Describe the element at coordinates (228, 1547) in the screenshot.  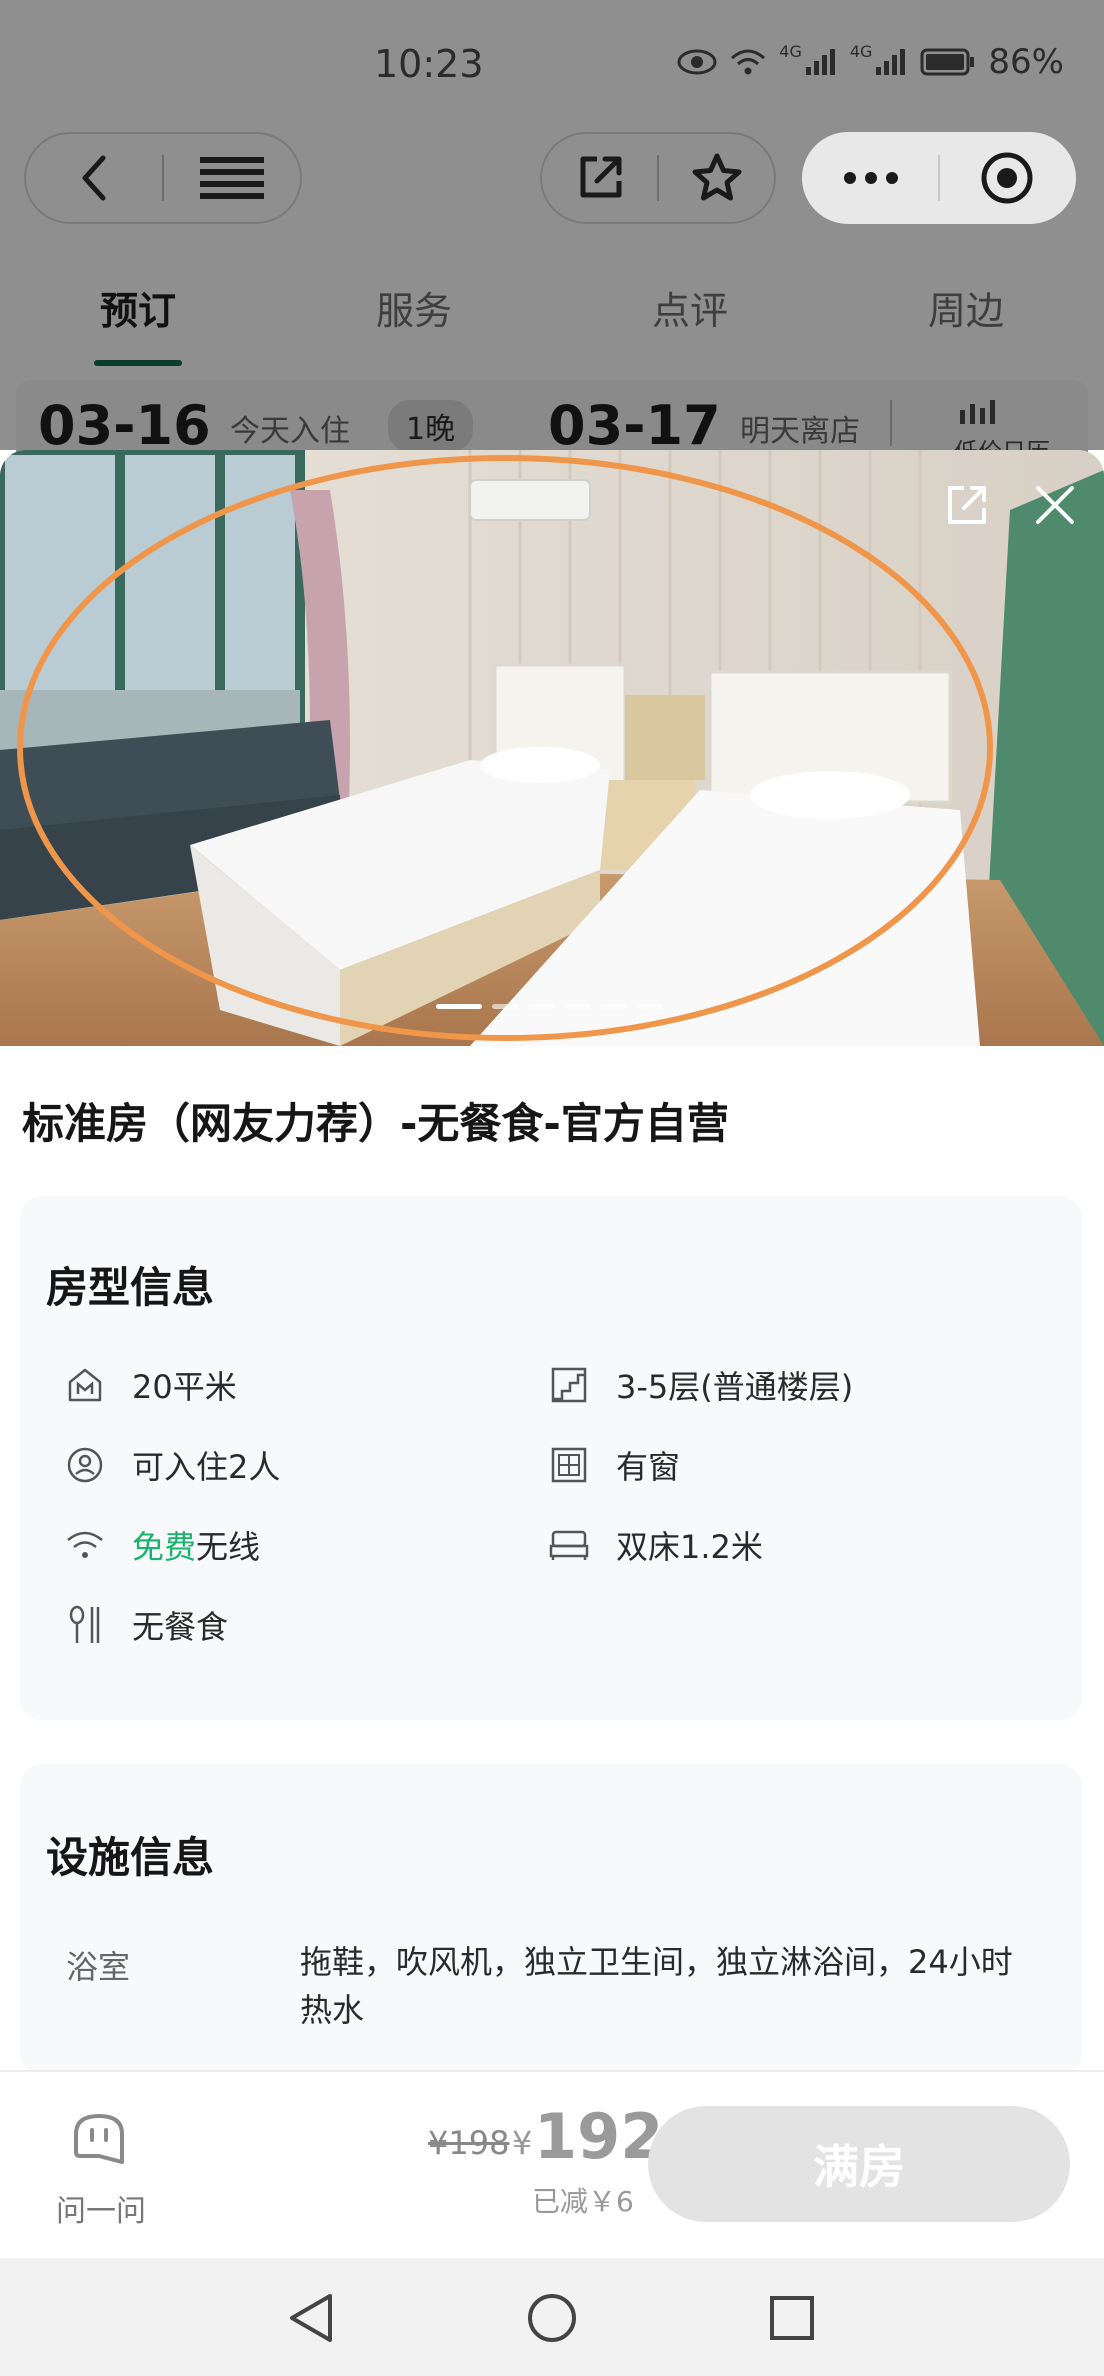
I see `room-info-wifi-text: 无线` at that location.